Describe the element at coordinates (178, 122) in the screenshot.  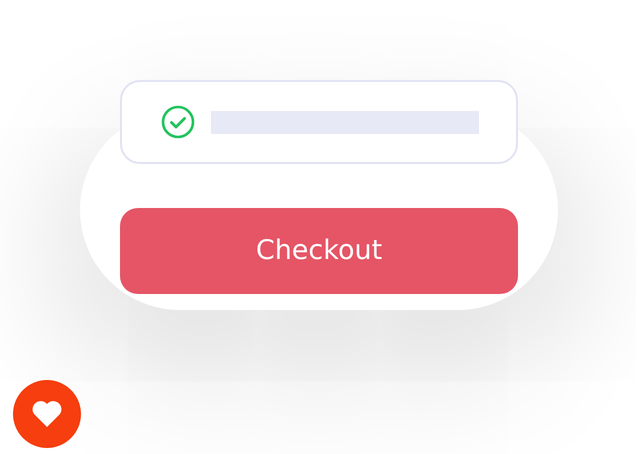
I see `check-circle-icon` at that location.